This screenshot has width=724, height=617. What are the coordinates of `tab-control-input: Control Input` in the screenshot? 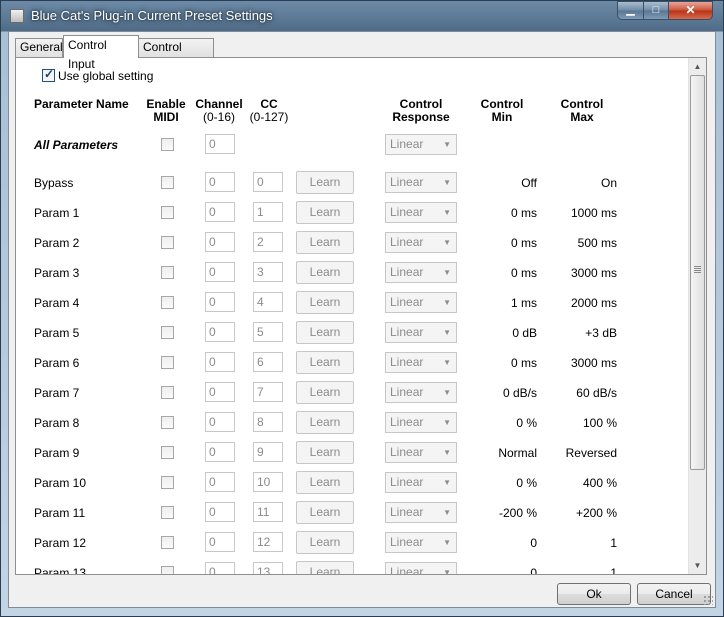 It's located at (101, 53).